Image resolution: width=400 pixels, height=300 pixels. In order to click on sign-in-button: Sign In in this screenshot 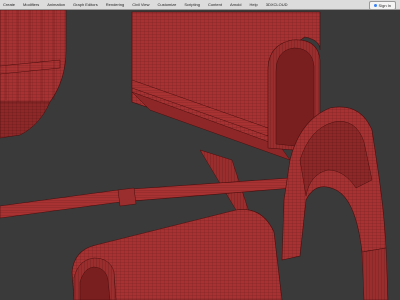, I will do `click(382, 5)`.